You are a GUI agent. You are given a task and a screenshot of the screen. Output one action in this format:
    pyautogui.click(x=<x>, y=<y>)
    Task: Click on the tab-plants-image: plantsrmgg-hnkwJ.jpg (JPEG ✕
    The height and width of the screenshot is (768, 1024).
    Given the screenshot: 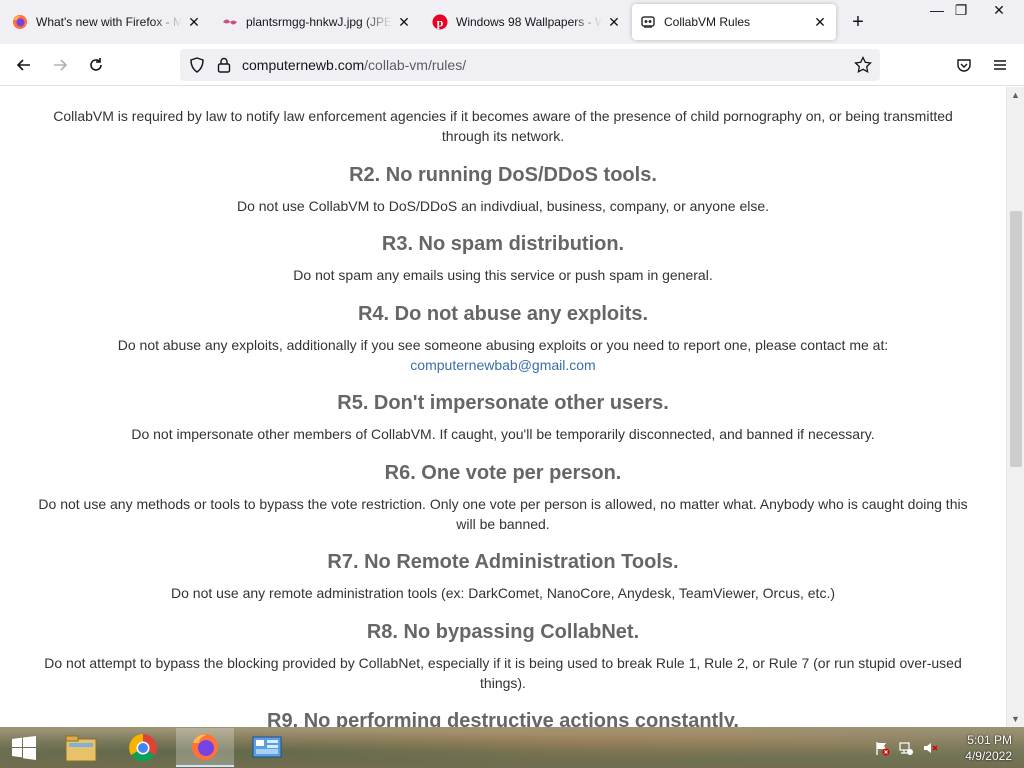 What is the action you would take?
    pyautogui.click(x=317, y=22)
    